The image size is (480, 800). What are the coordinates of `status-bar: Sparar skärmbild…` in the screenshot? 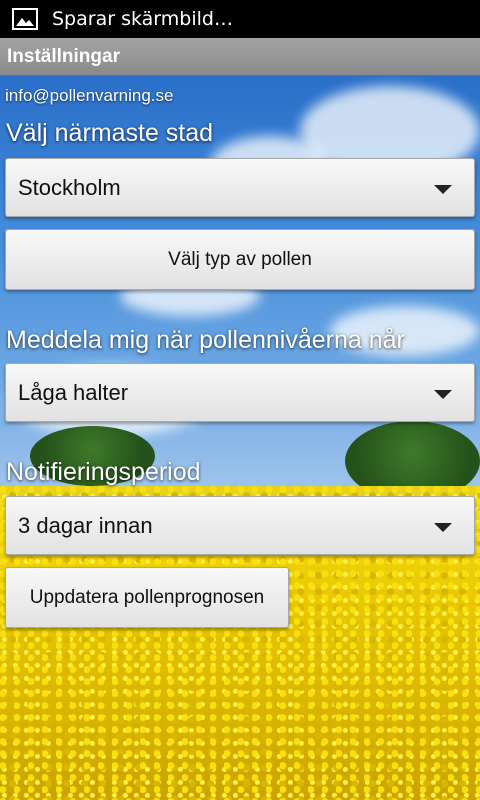 It's located at (240, 19).